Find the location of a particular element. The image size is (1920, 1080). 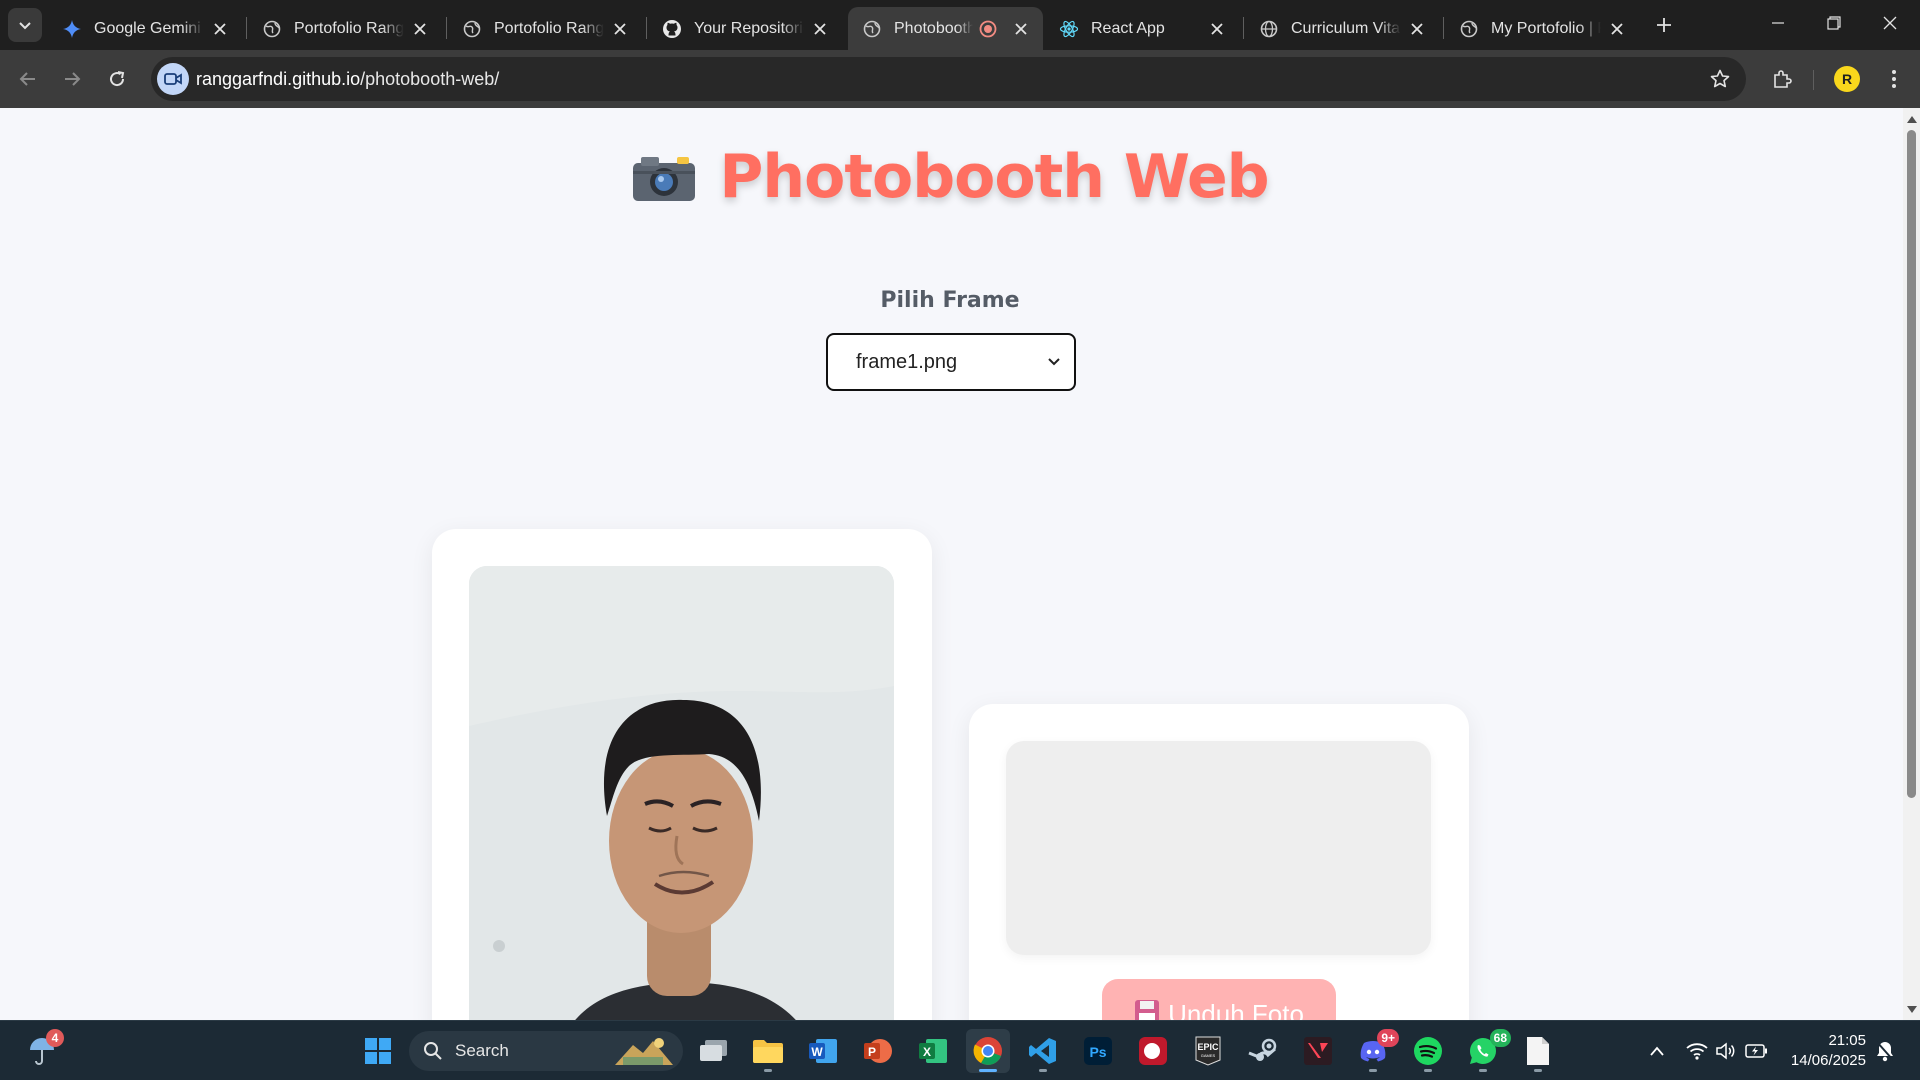

search-icon is located at coordinates (433, 1051).